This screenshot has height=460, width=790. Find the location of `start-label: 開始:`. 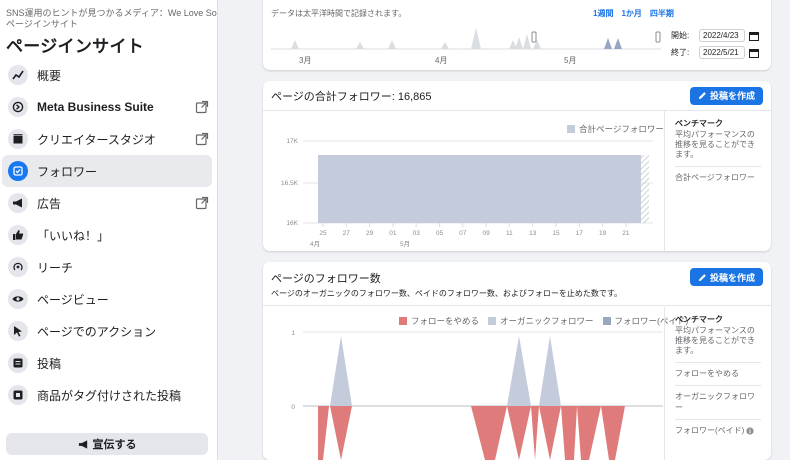

start-label: 開始: is located at coordinates (680, 35).